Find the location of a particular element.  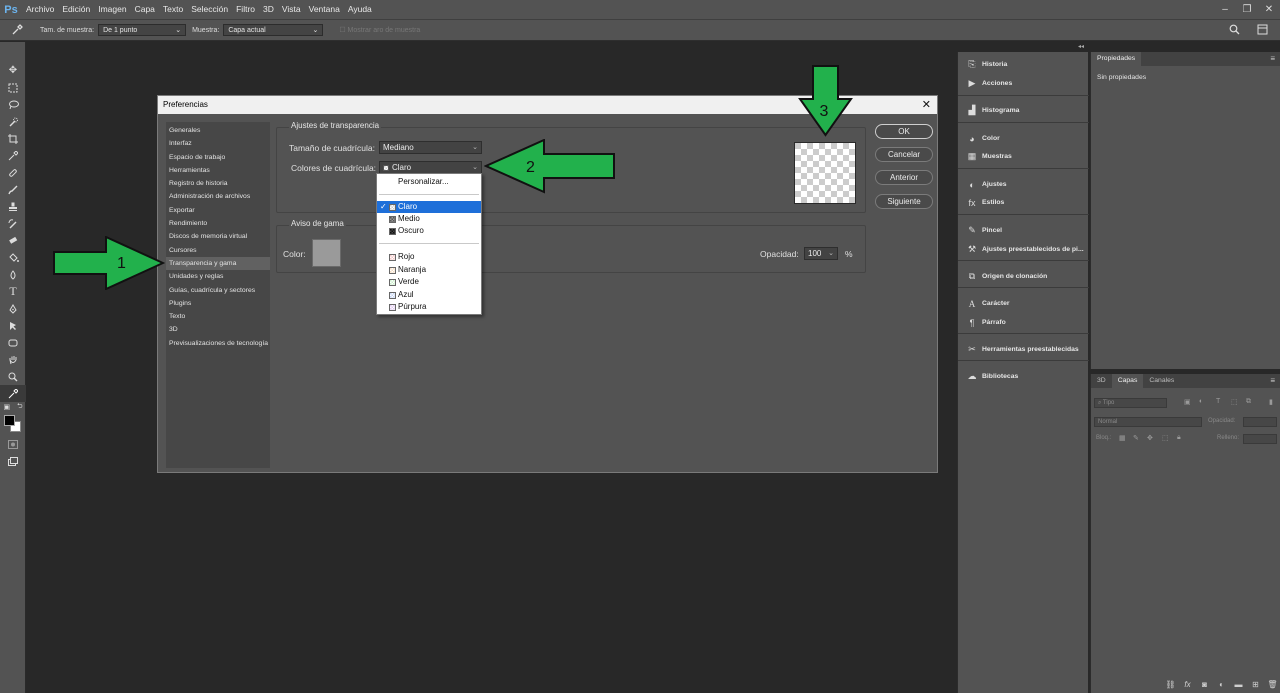

tab-capas: Capas is located at coordinates (1127, 381).